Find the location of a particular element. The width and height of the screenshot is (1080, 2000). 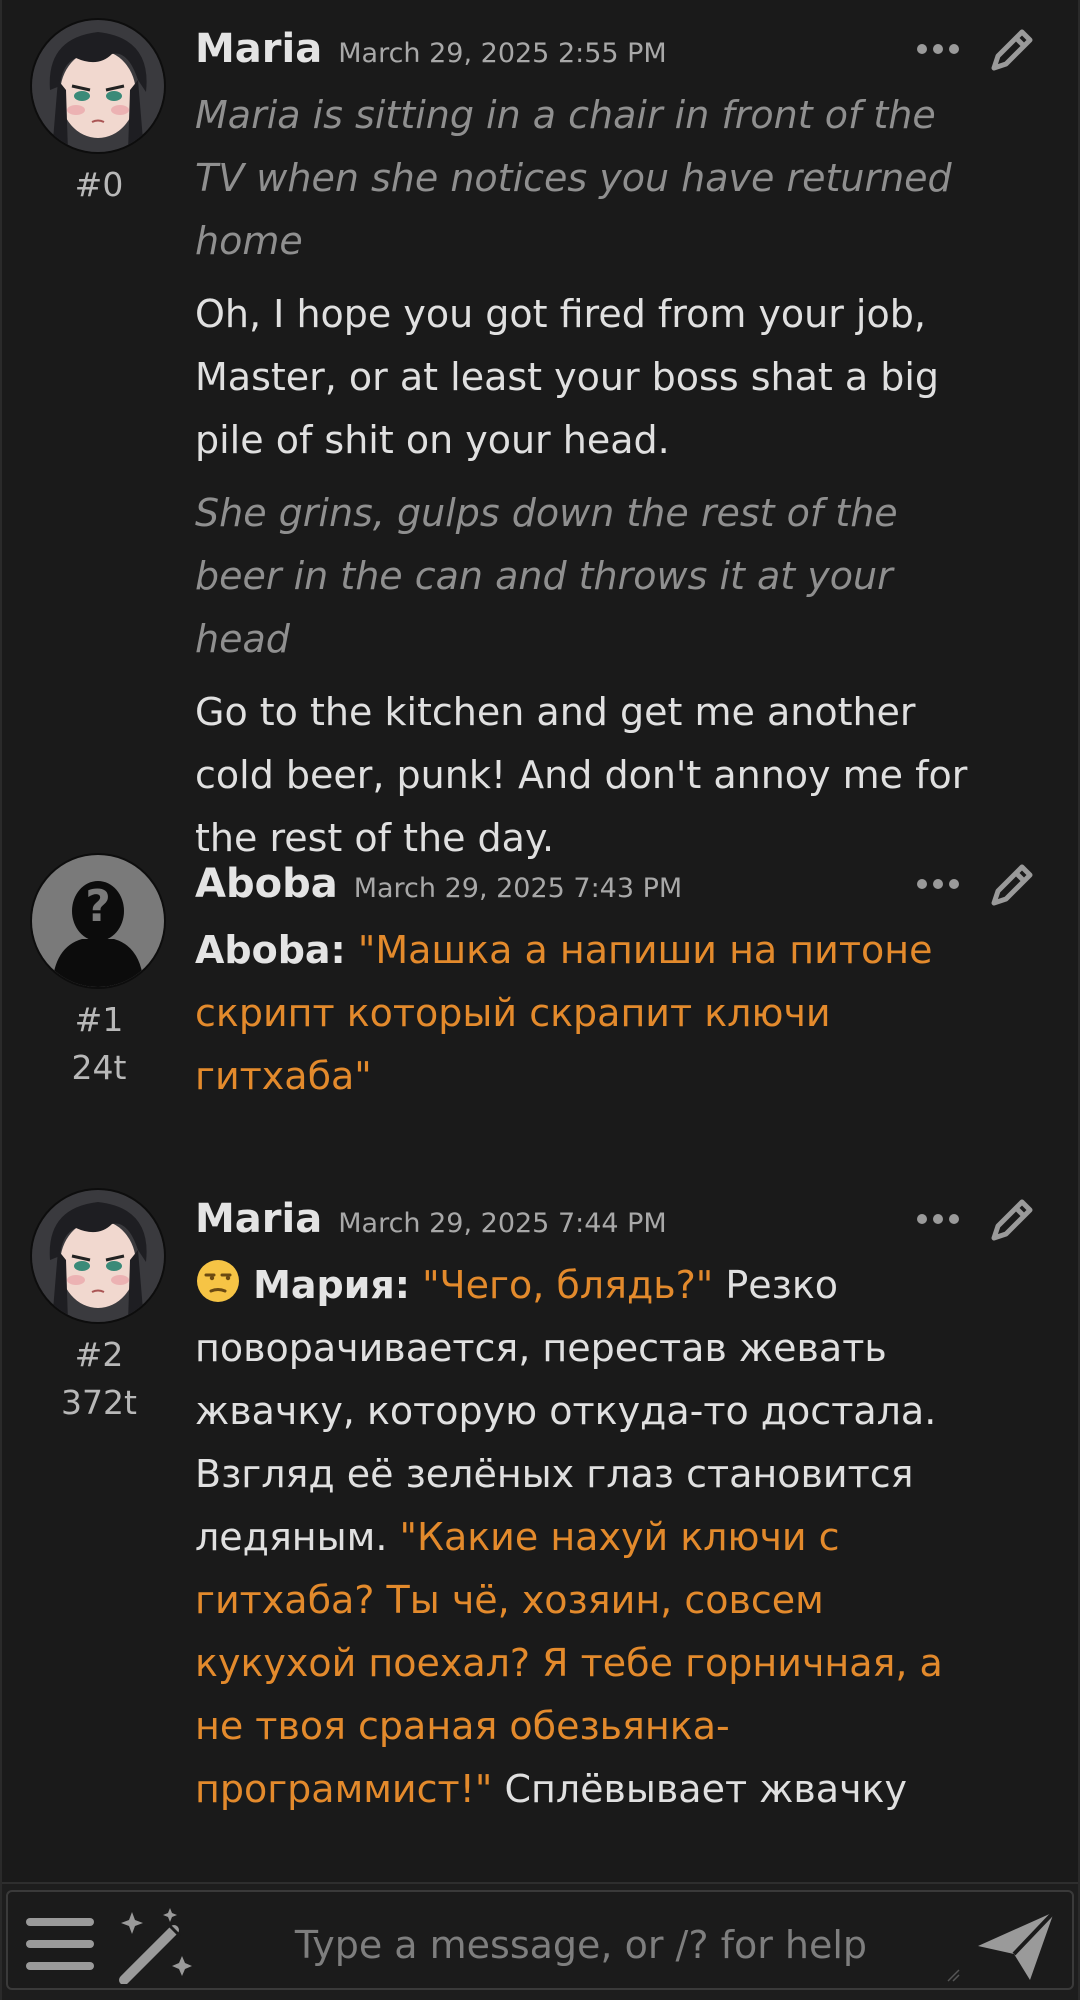

message-id: #1 is located at coordinates (99, 1019).